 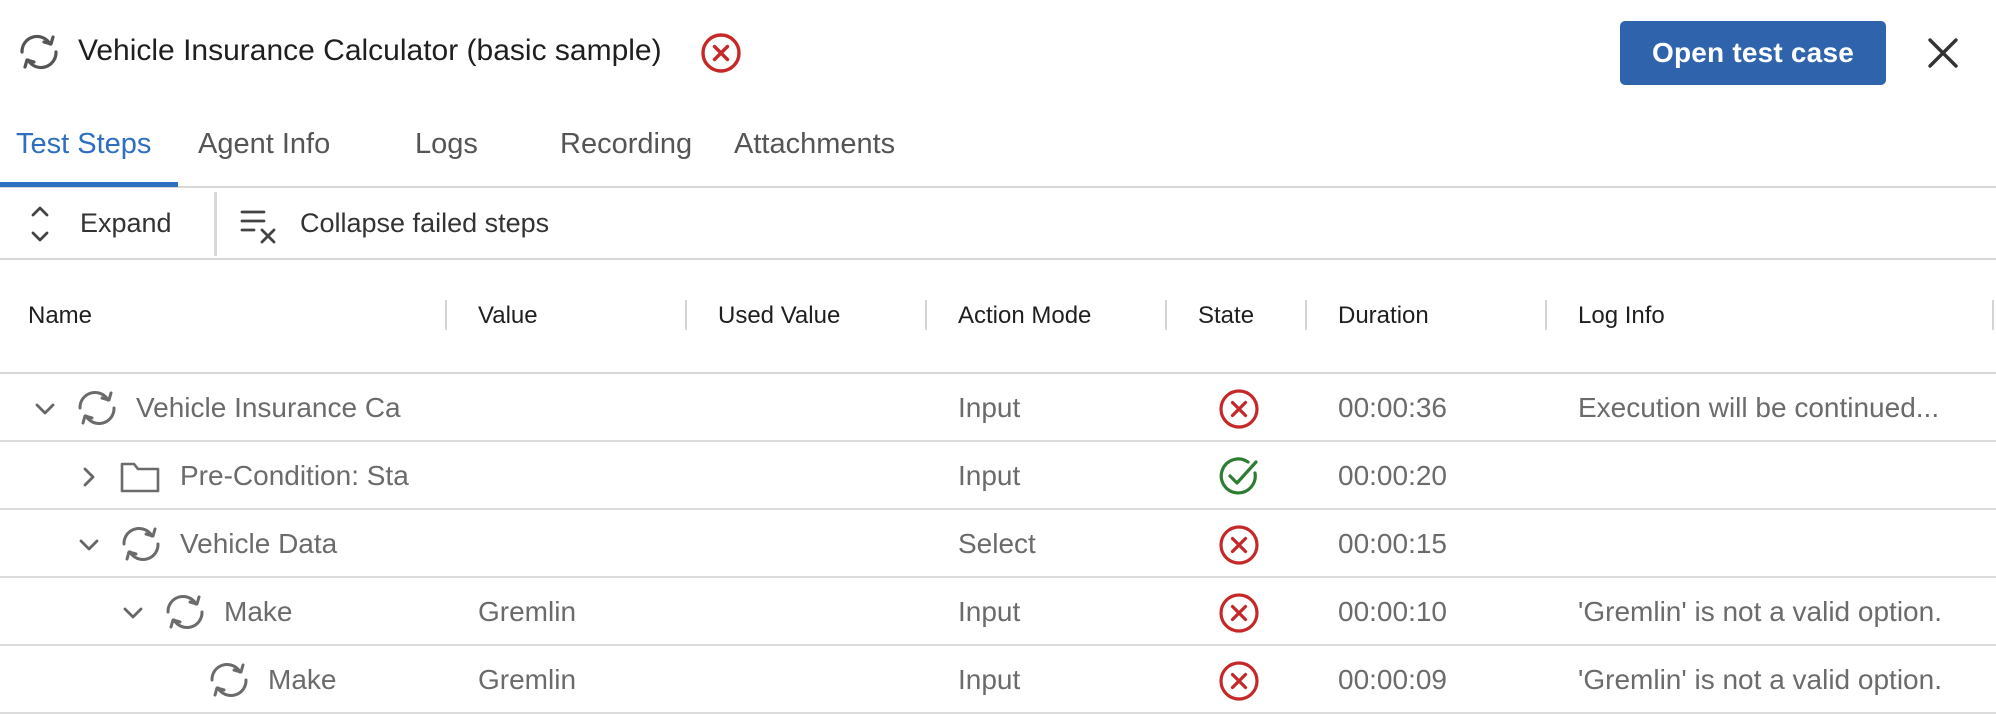 I want to click on tab-agent-info: Agent Info, so click(x=264, y=144).